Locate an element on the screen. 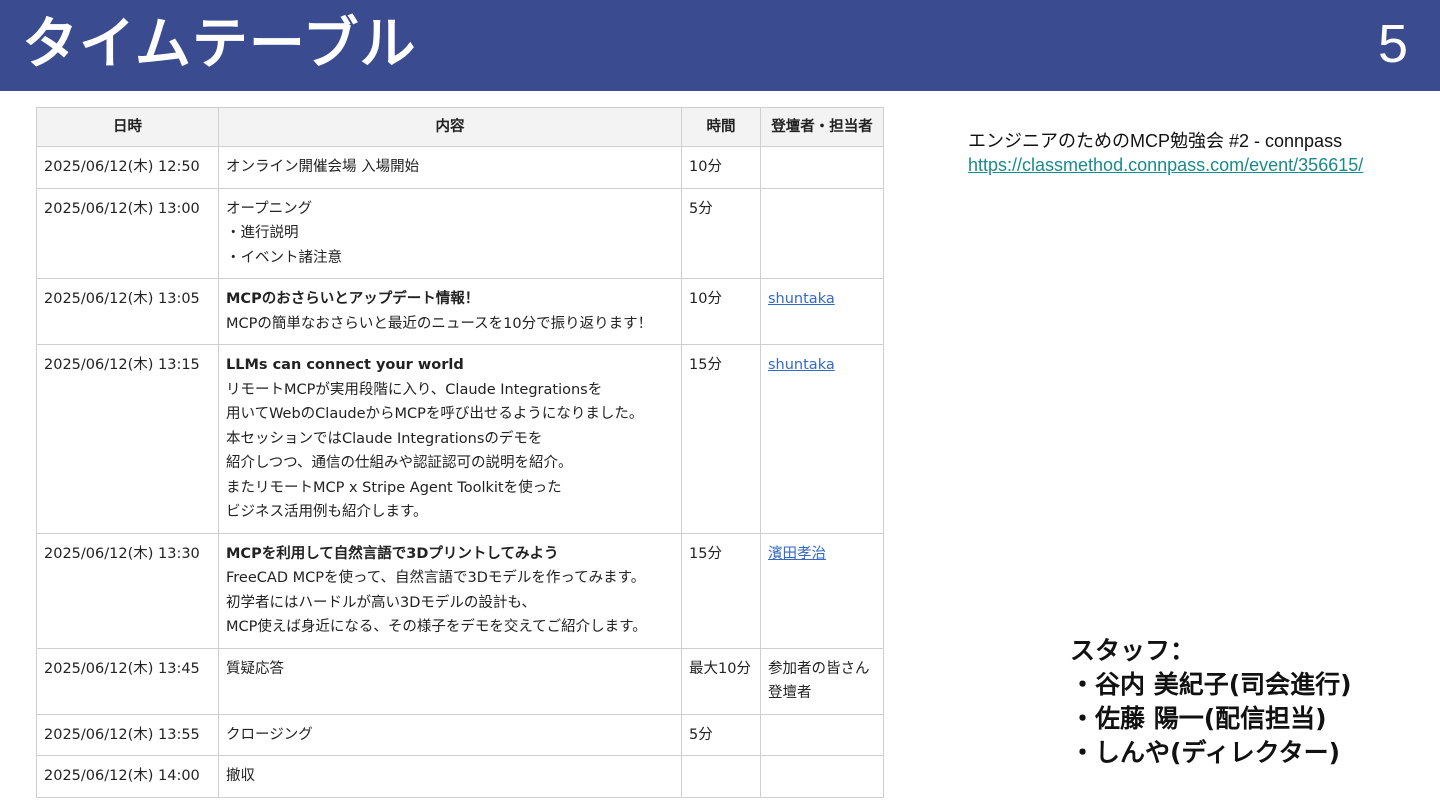 The width and height of the screenshot is (1440, 810). cell-content: 質疑応答 is located at coordinates (450, 681).